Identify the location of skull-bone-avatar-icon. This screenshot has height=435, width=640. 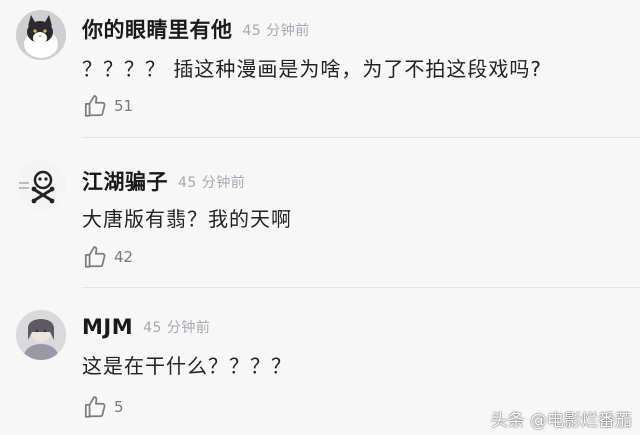
(41, 185).